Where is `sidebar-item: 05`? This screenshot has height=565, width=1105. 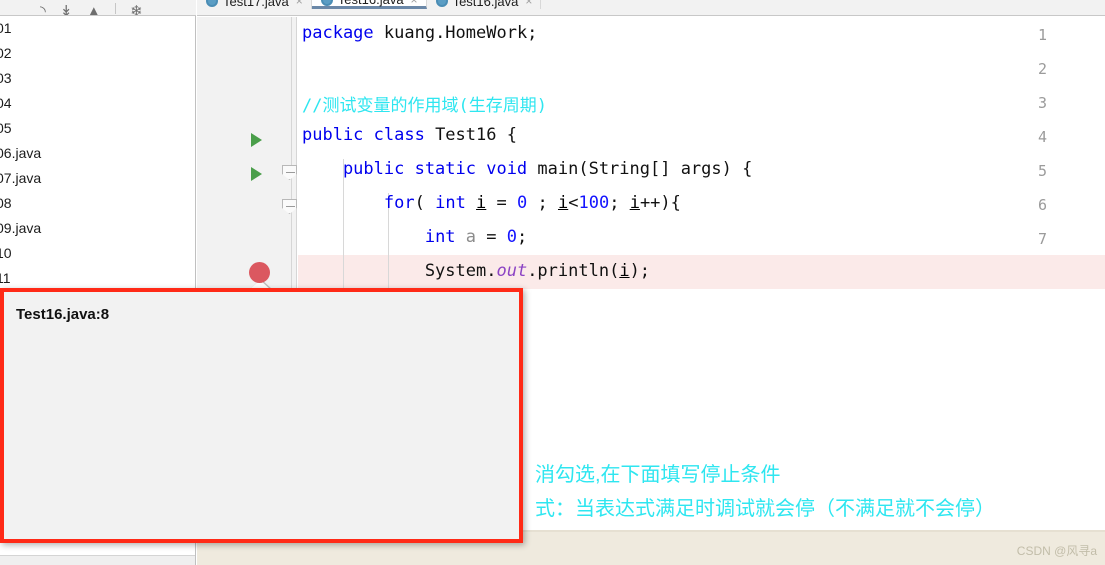
sidebar-item: 05 is located at coordinates (97, 128).